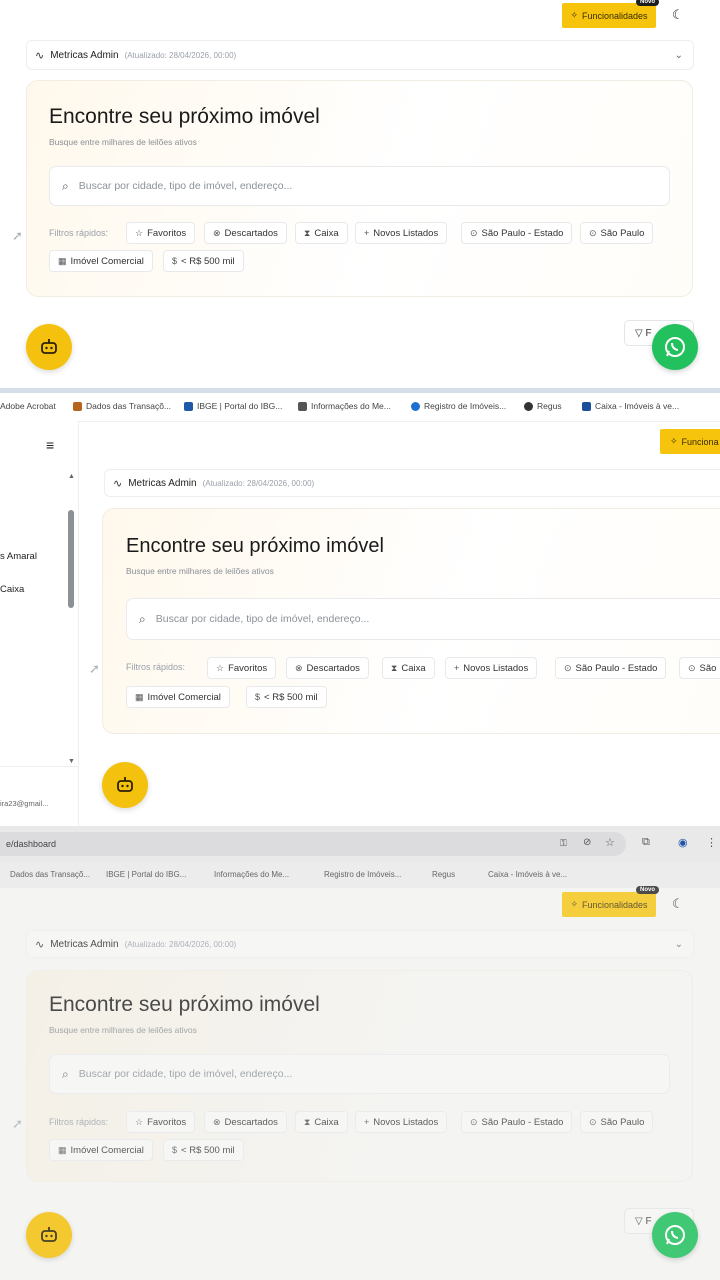  What do you see at coordinates (71, 761) in the screenshot?
I see `scroll-down-icon: ▼` at bounding box center [71, 761].